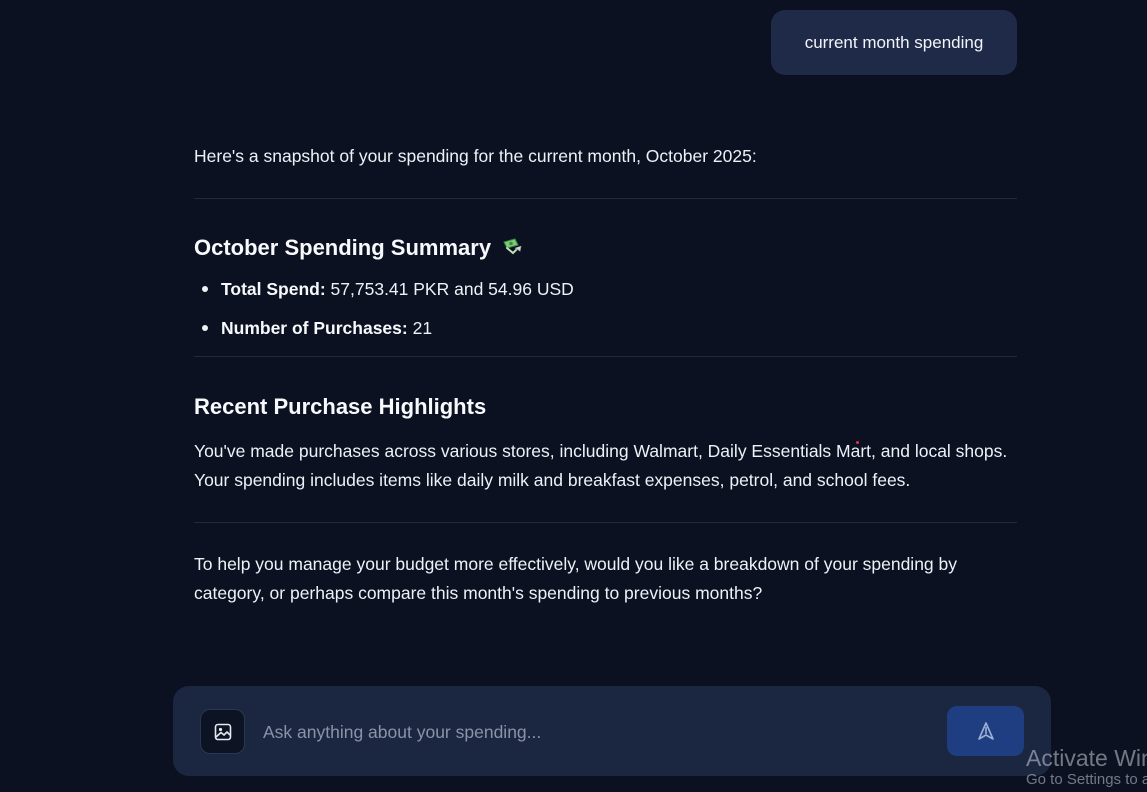 The width and height of the screenshot is (1147, 792). I want to click on user-message-bubble: current month spending, so click(894, 42).